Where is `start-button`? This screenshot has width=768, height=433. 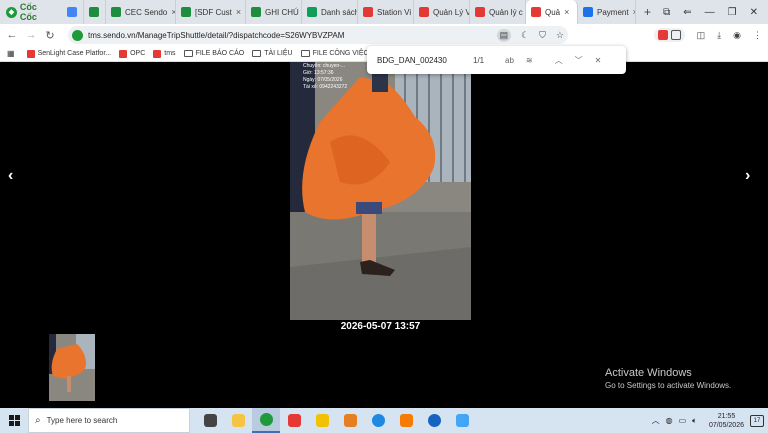 start-button is located at coordinates (14, 420).